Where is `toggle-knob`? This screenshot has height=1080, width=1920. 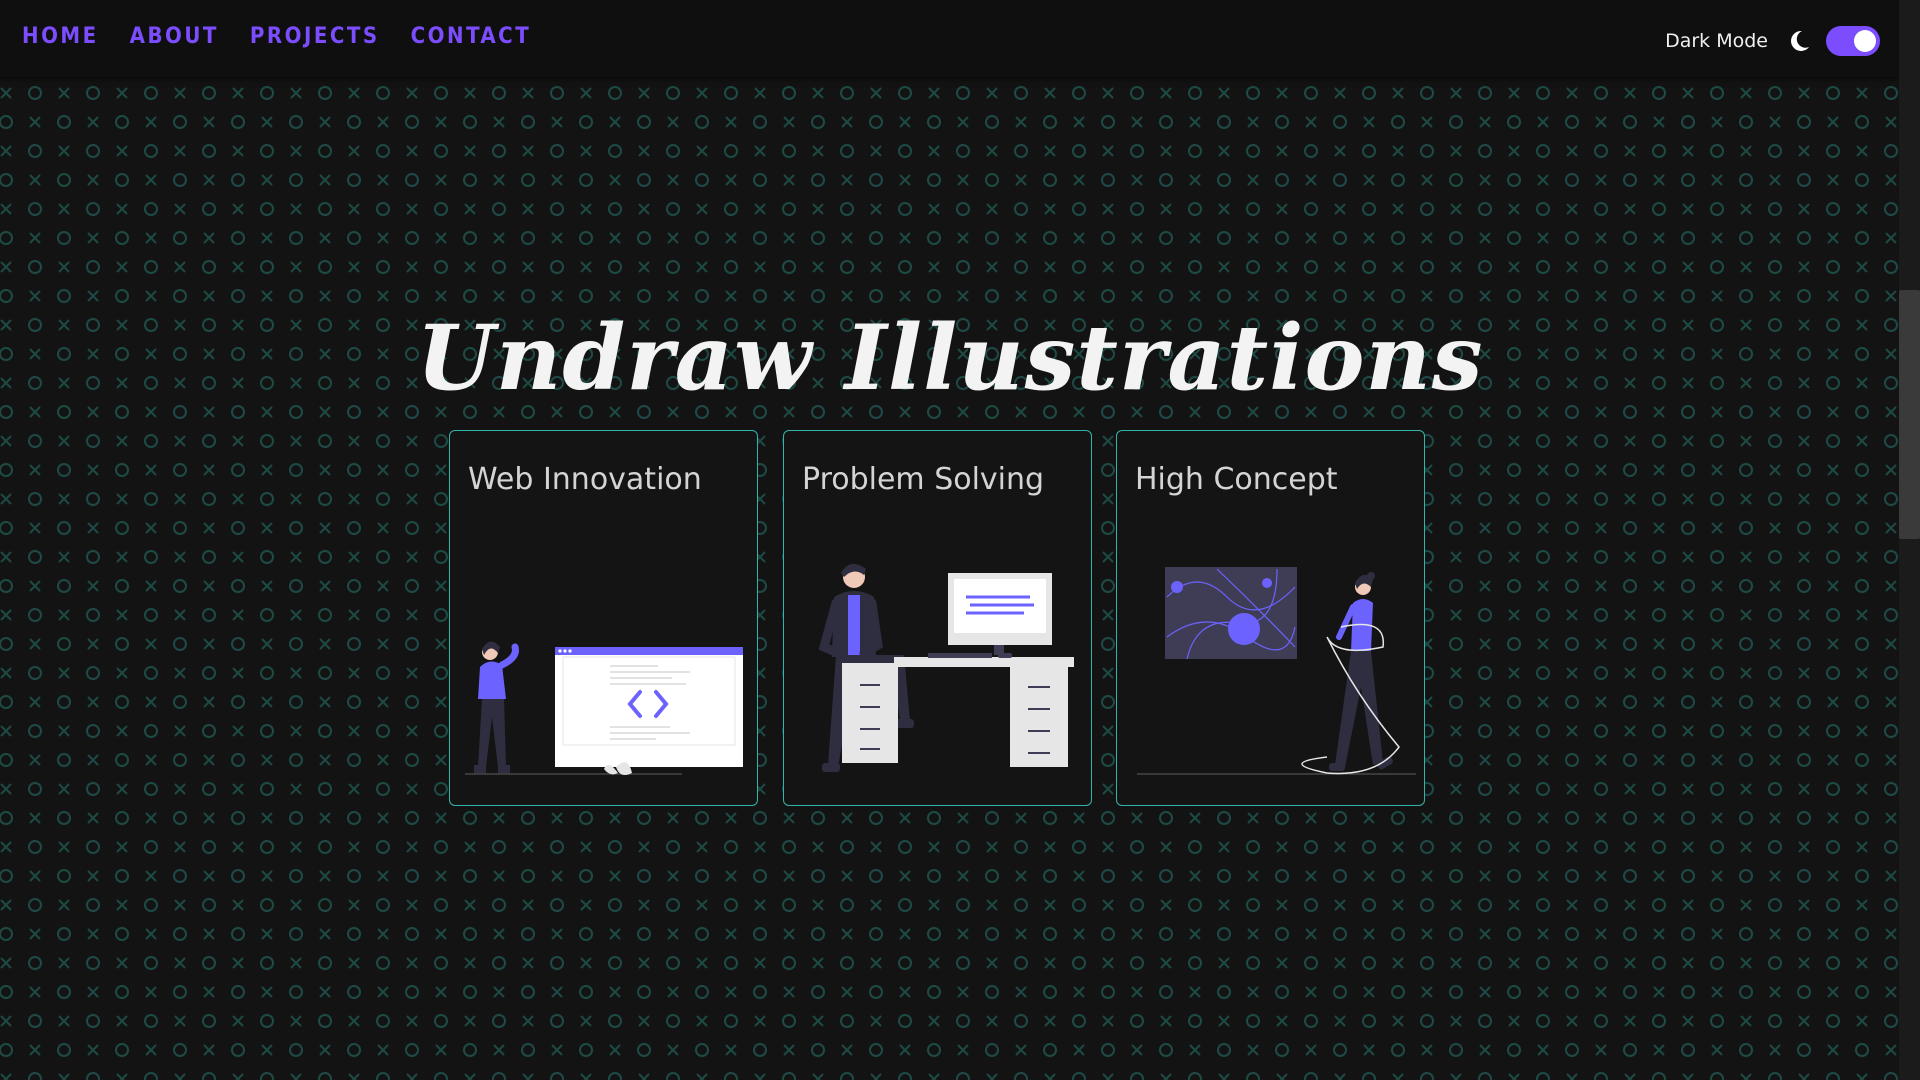
toggle-knob is located at coordinates (1865, 41).